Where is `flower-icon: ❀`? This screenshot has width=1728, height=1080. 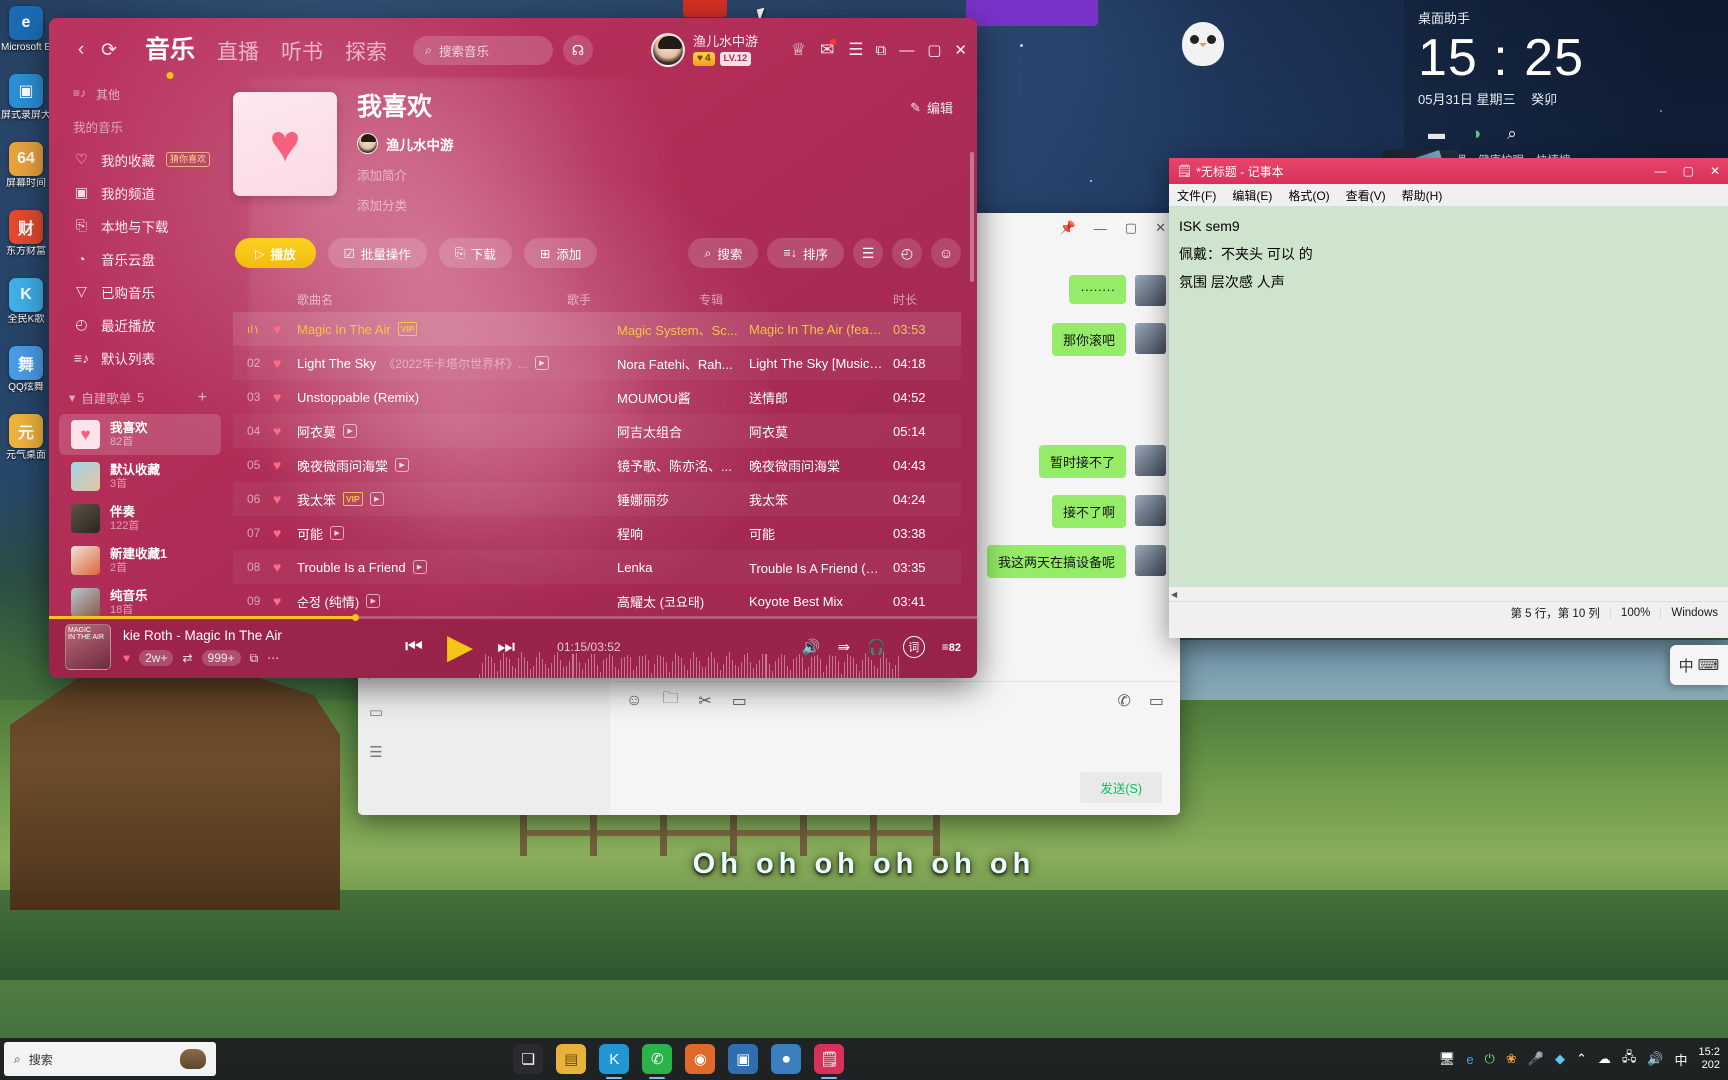
flower-icon: ❀ is located at coordinates (1511, 1059).